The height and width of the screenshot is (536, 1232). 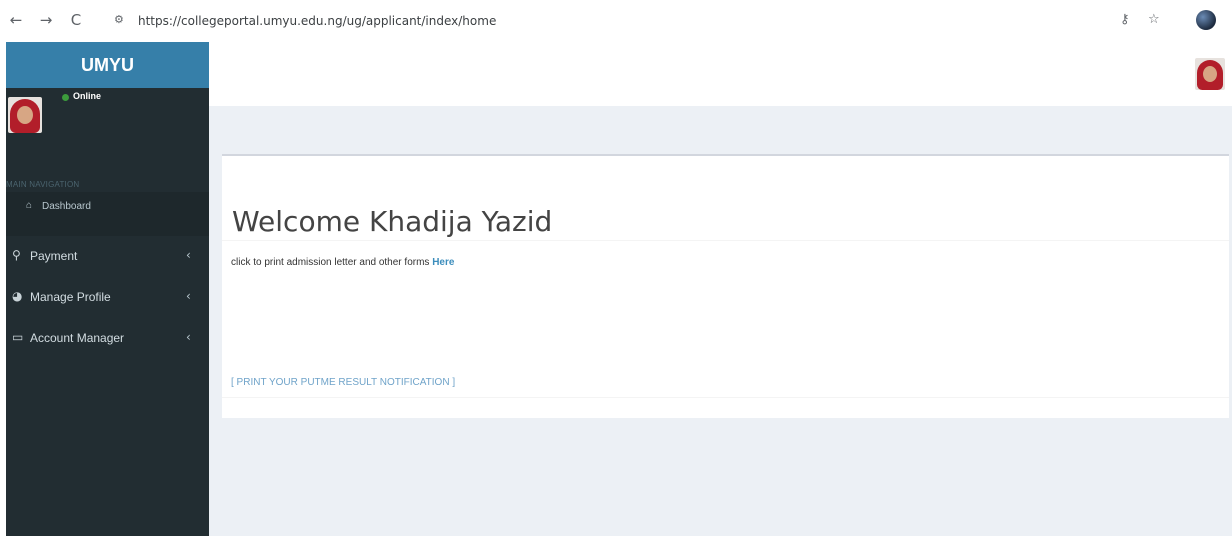 What do you see at coordinates (1210, 74) in the screenshot?
I see `user-menu-avatar` at bounding box center [1210, 74].